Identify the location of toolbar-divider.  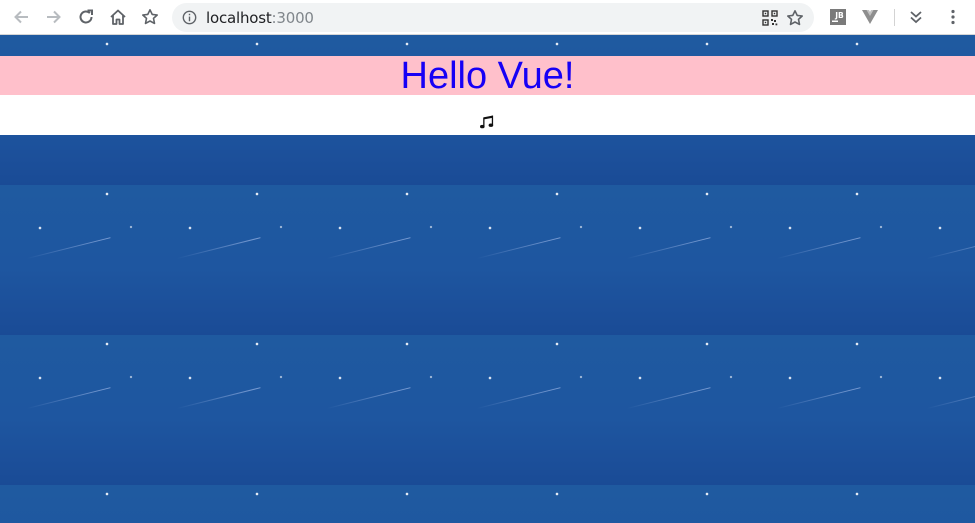
(894, 17).